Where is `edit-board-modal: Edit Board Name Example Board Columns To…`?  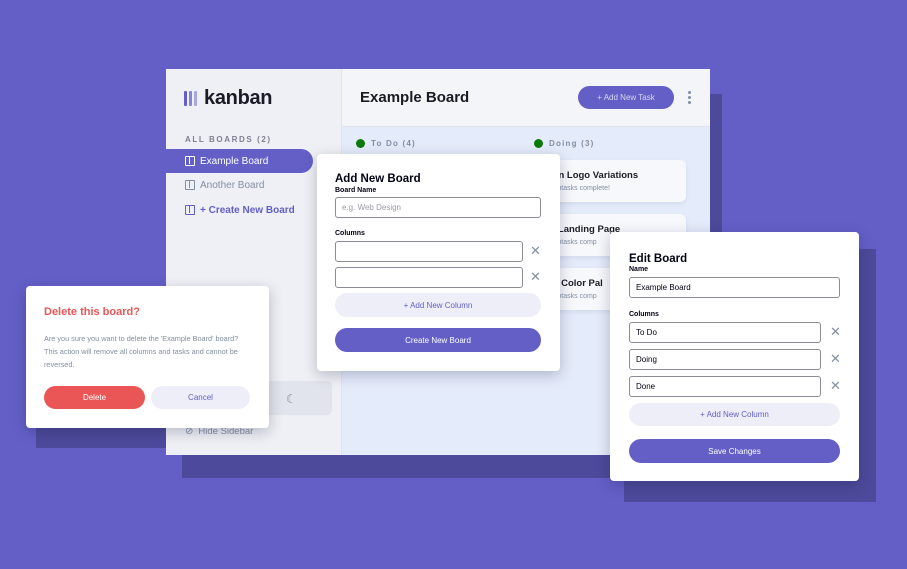
edit-board-modal: Edit Board Name Example Board Columns To… is located at coordinates (734, 356).